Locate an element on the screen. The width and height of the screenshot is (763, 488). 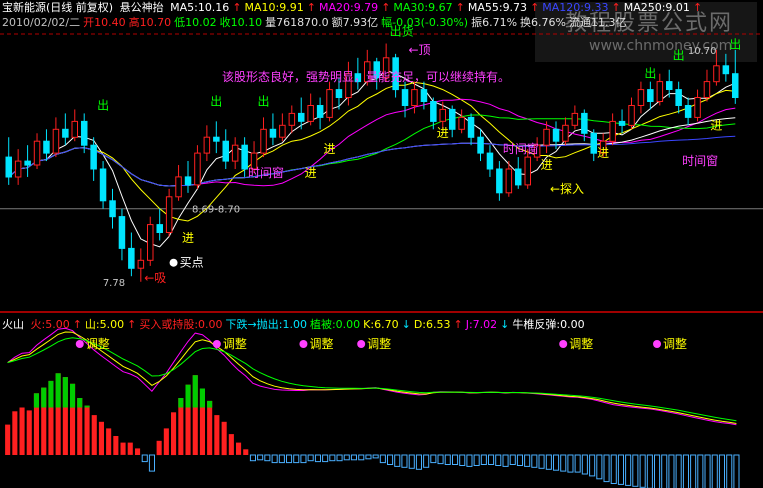
sub-indicator-value: 下跌→抛出:1.00 is located at coordinates (266, 324).